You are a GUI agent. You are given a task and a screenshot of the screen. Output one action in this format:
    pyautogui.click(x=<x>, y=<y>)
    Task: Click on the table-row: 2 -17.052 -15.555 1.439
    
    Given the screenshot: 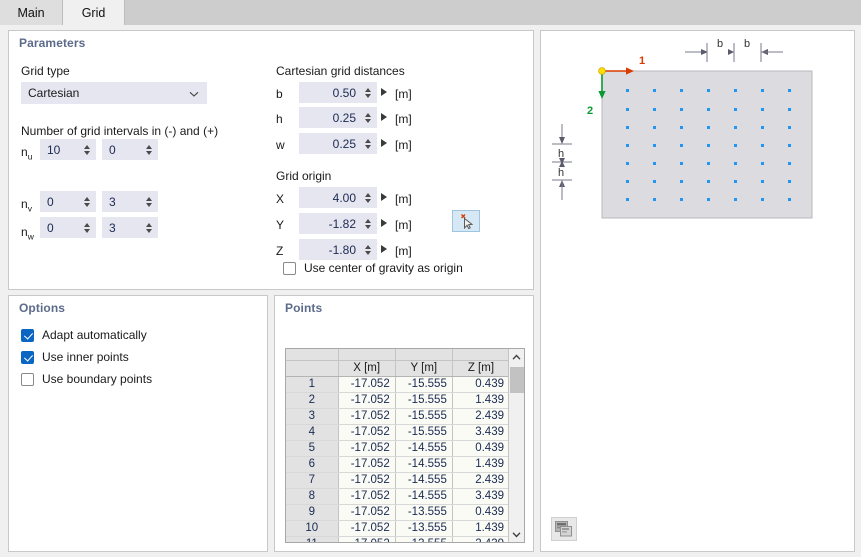 What is the action you would take?
    pyautogui.click(x=397, y=400)
    